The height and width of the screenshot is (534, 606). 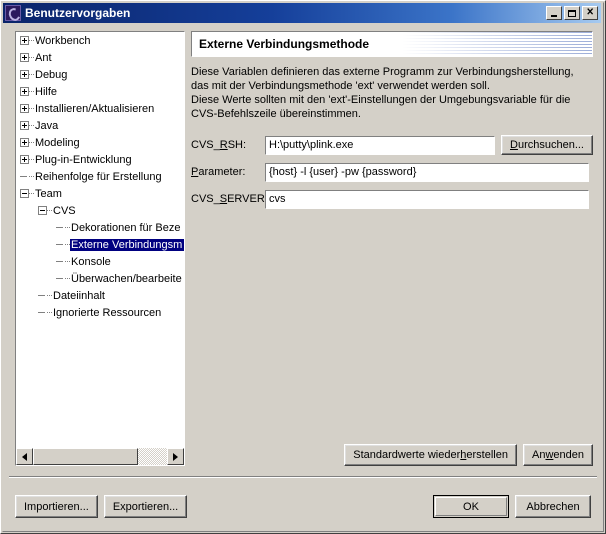 I want to click on tree-item-label: Externe Verbindungsm, so click(x=127, y=244).